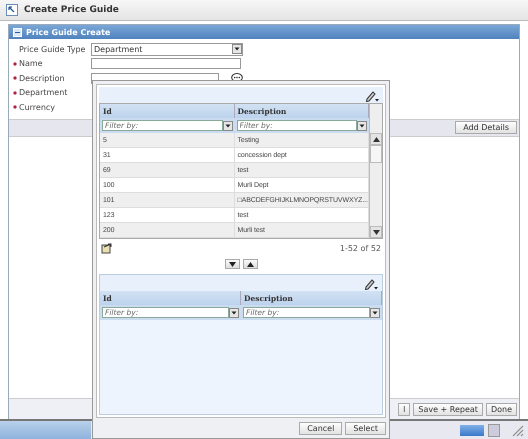 The height and width of the screenshot is (439, 528). Describe the element at coordinates (31, 63) in the screenshot. I see `field-label: Name` at that location.